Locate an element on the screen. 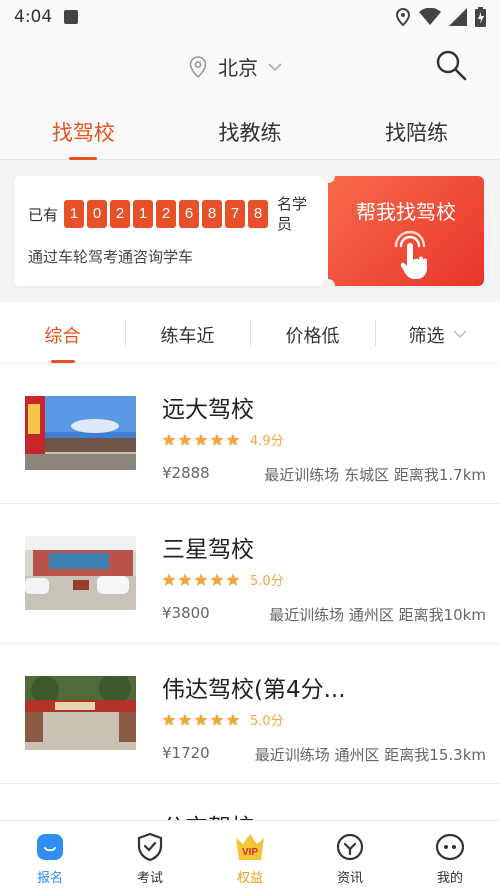 This screenshot has height=888, width=500. header: 北京 is located at coordinates (250, 67).